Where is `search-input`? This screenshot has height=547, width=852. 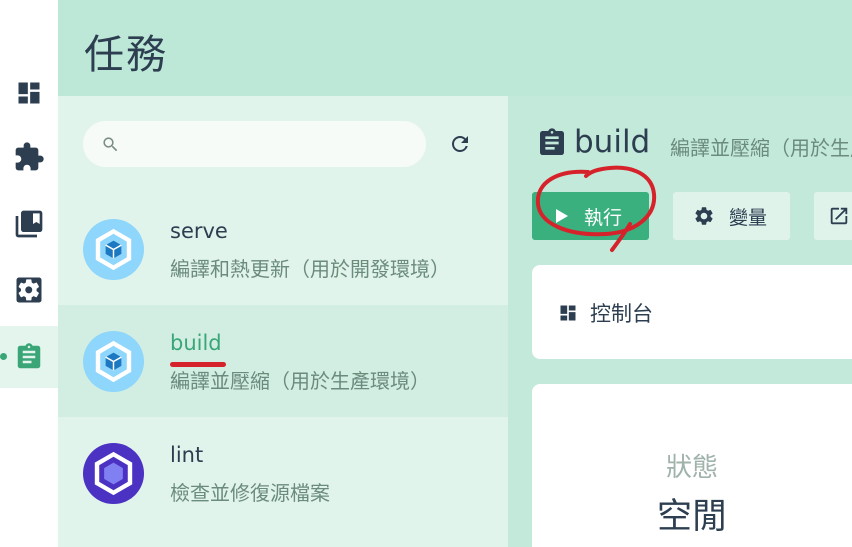 search-input is located at coordinates (254, 144).